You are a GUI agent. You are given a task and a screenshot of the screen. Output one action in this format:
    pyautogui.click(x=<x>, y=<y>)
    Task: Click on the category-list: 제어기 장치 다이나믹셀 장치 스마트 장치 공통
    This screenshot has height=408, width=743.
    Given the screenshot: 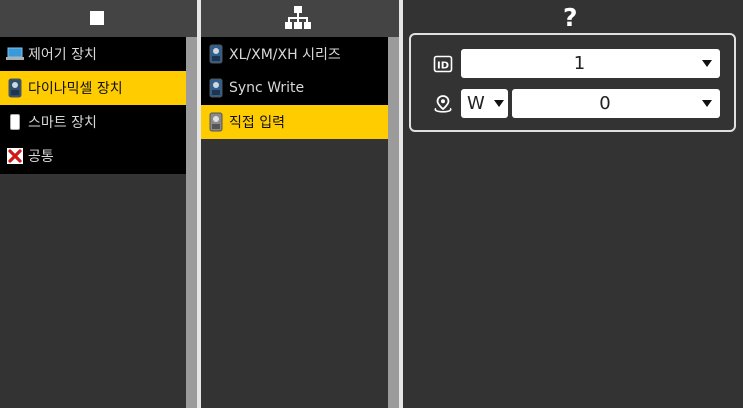 What is the action you would take?
    pyautogui.click(x=93, y=105)
    